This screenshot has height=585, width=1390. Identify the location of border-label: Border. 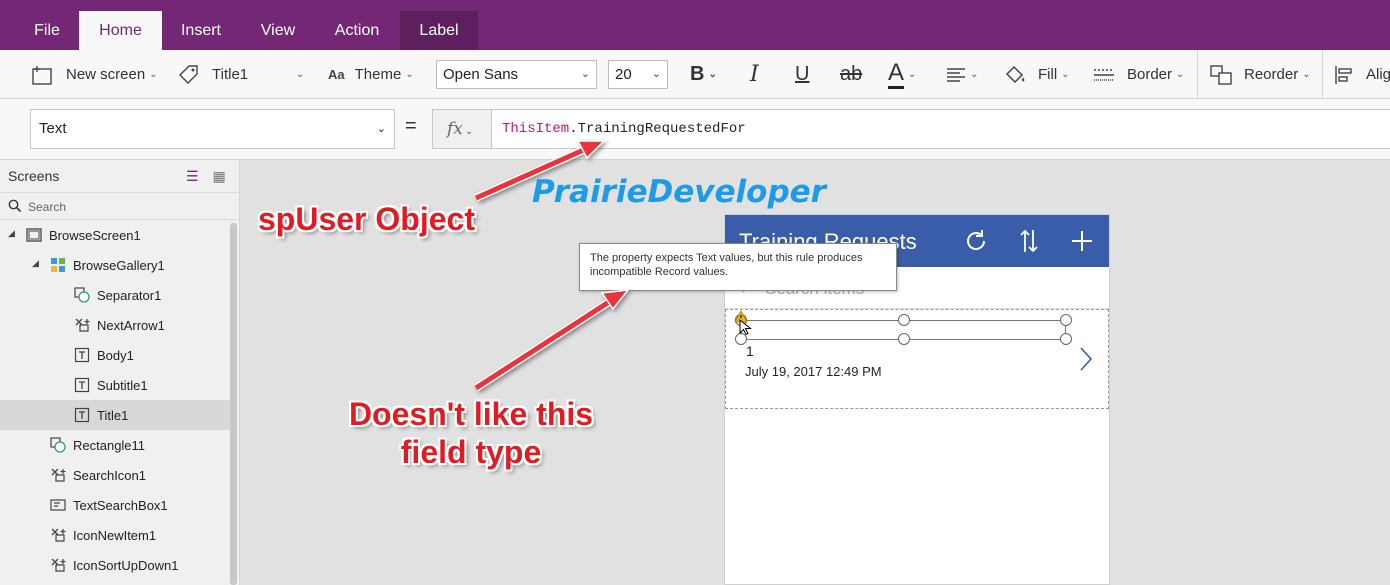
(1150, 74).